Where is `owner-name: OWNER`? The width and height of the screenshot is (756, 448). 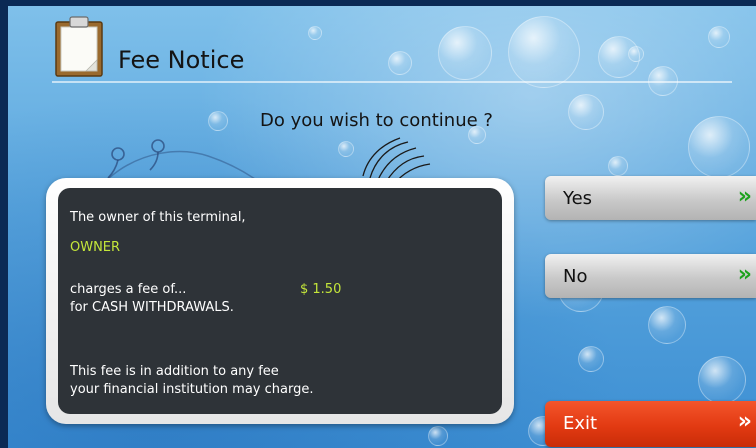
owner-name: OWNER is located at coordinates (95, 247).